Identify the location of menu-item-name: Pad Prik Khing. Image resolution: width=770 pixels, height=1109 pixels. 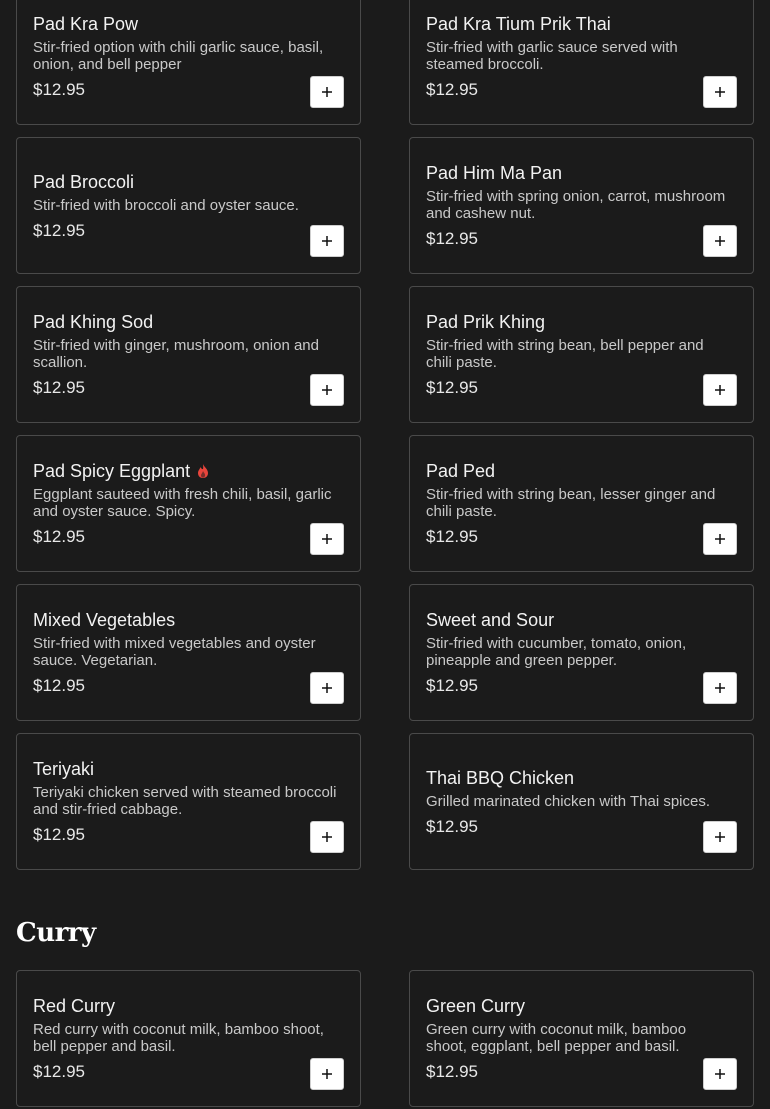
(486, 322).